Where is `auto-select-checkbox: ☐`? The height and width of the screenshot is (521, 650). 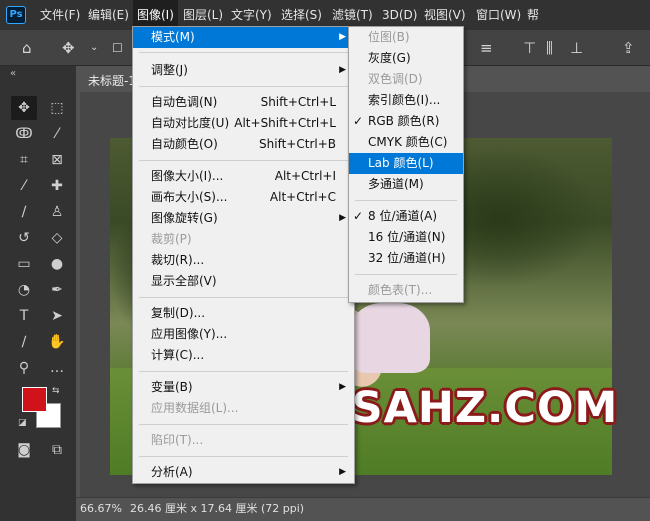 auto-select-checkbox: ☐ is located at coordinates (117, 48).